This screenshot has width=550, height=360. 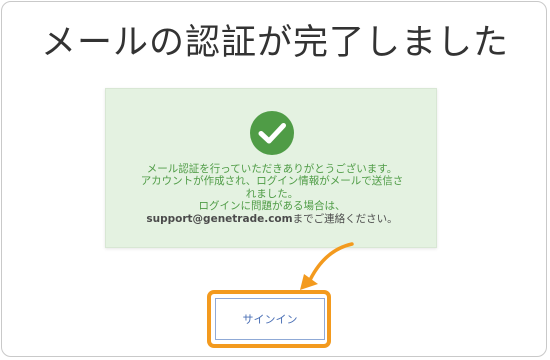 What do you see at coordinates (270, 319) in the screenshot?
I see `signin-button: サインイン` at bounding box center [270, 319].